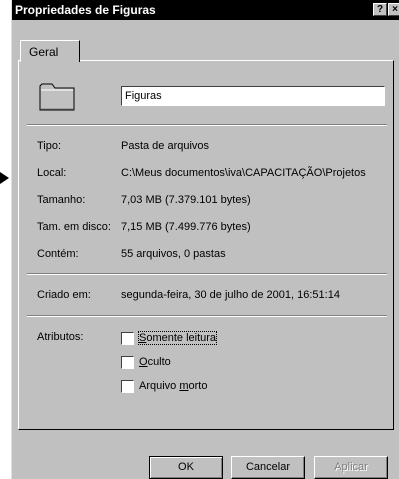 The height and width of the screenshot is (479, 399). Describe the element at coordinates (253, 96) in the screenshot. I see `folder-name-field` at that location.